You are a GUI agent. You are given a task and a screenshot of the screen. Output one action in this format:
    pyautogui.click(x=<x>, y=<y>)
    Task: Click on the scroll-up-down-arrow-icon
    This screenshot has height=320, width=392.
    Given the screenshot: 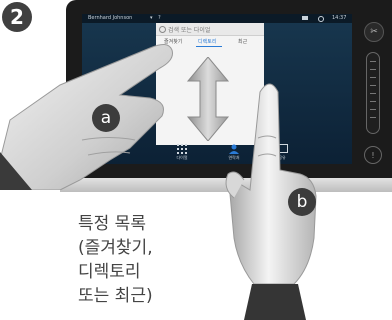 What is the action you would take?
    pyautogui.click(x=208, y=99)
    